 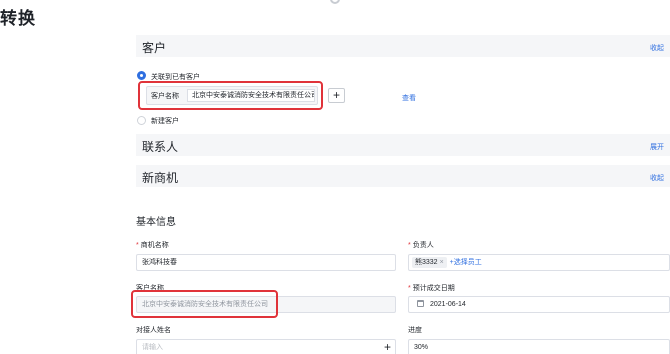 I want to click on section-customer-title: 客户, so click(x=154, y=48).